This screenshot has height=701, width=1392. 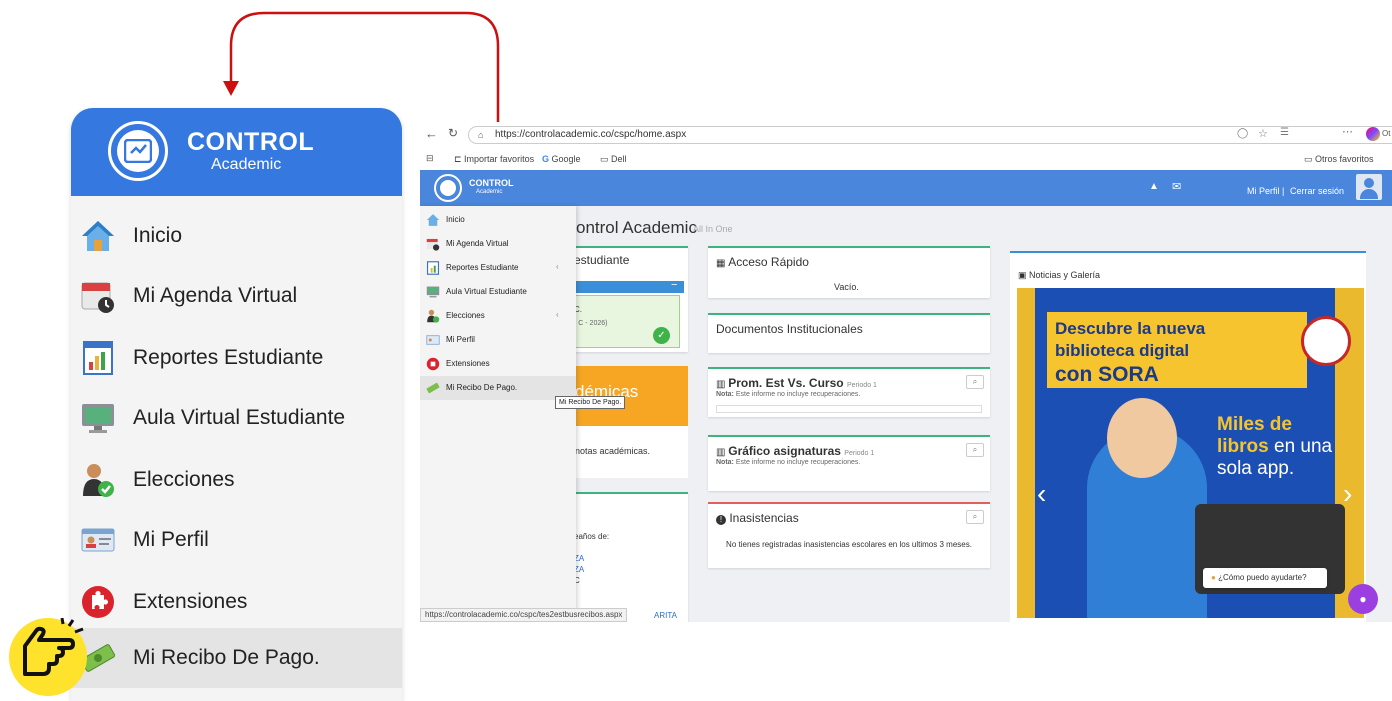 I want to click on sidebar-item-extensiones: Extensiones, so click(x=236, y=602).